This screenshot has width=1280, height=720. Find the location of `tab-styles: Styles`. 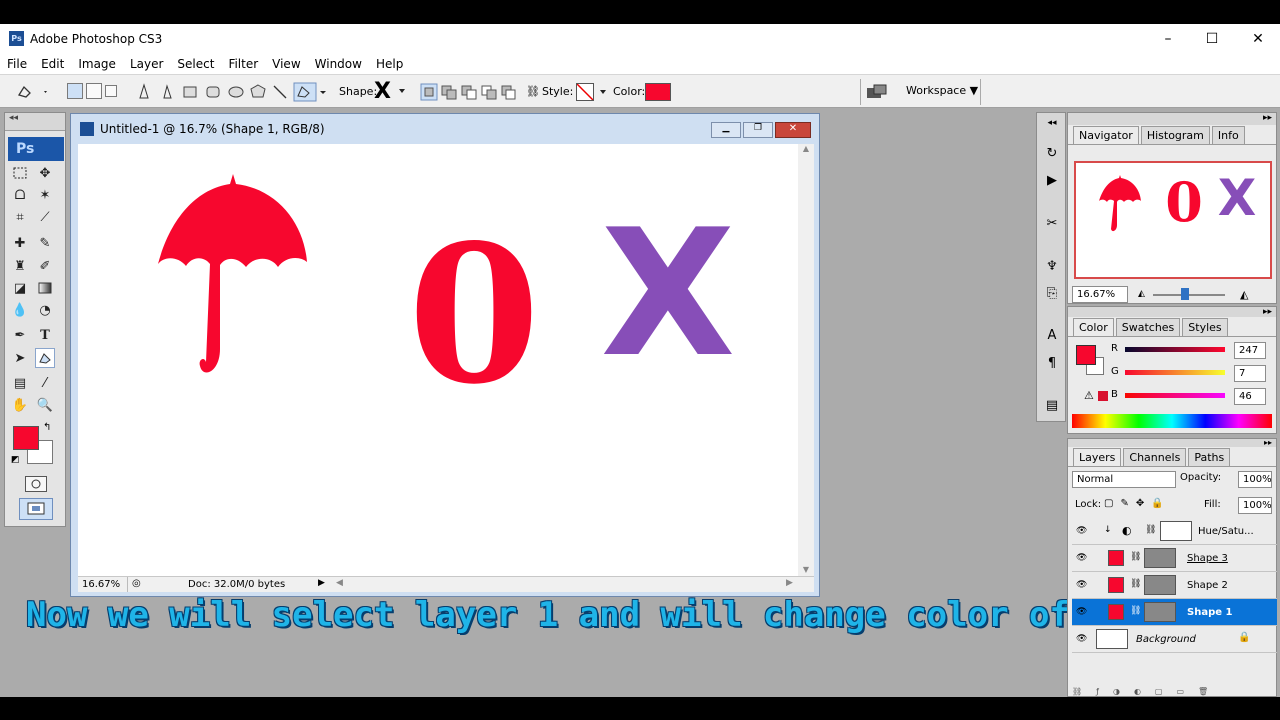

tab-styles: Styles is located at coordinates (1205, 327).